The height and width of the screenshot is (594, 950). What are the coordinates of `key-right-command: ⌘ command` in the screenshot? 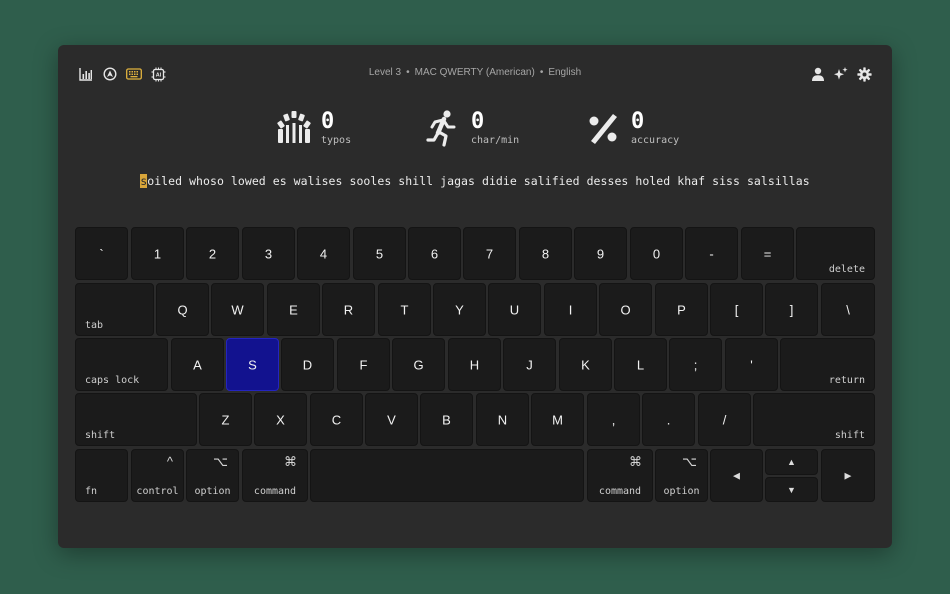 It's located at (620, 475).